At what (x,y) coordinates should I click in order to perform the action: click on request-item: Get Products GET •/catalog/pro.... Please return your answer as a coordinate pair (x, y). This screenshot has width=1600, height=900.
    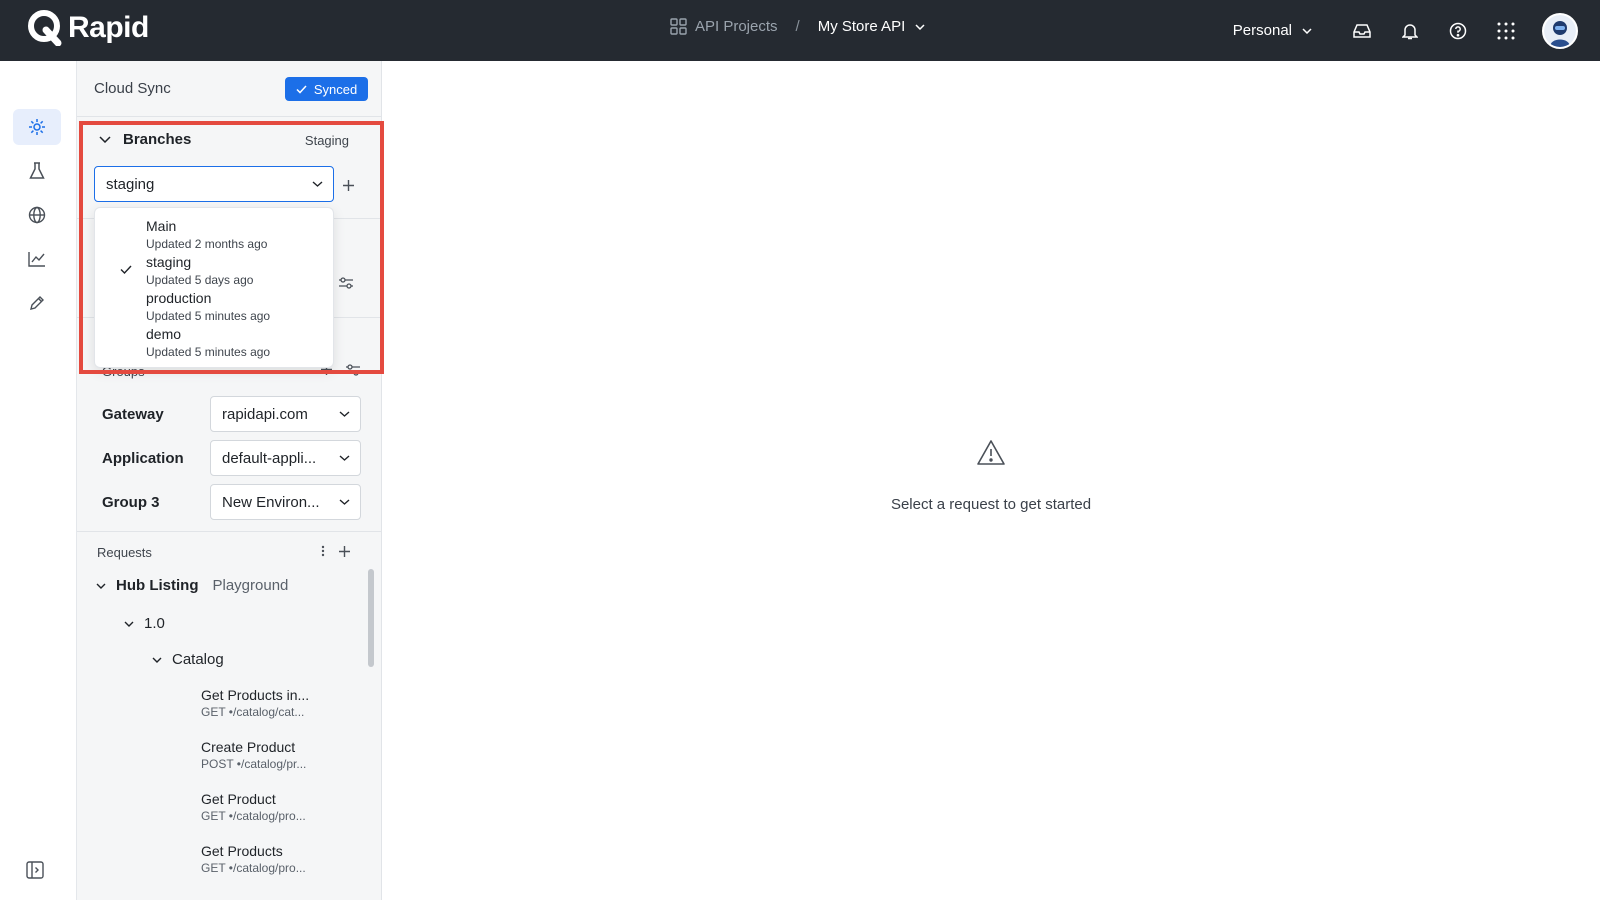
    Looking at the image, I should click on (281, 859).